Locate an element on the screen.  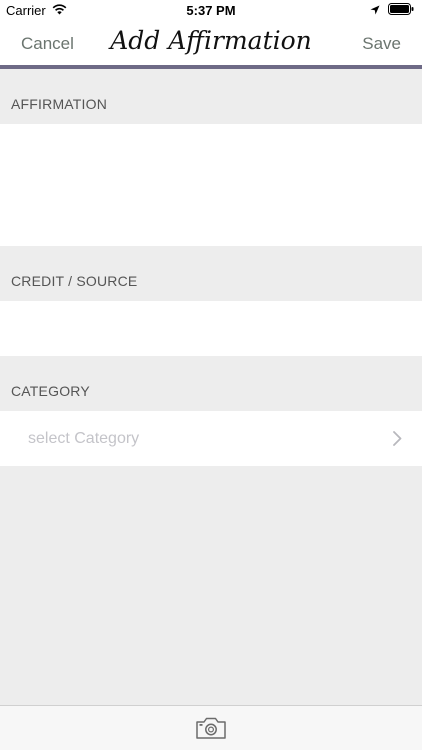
bottom-toolbar is located at coordinates (211, 727).